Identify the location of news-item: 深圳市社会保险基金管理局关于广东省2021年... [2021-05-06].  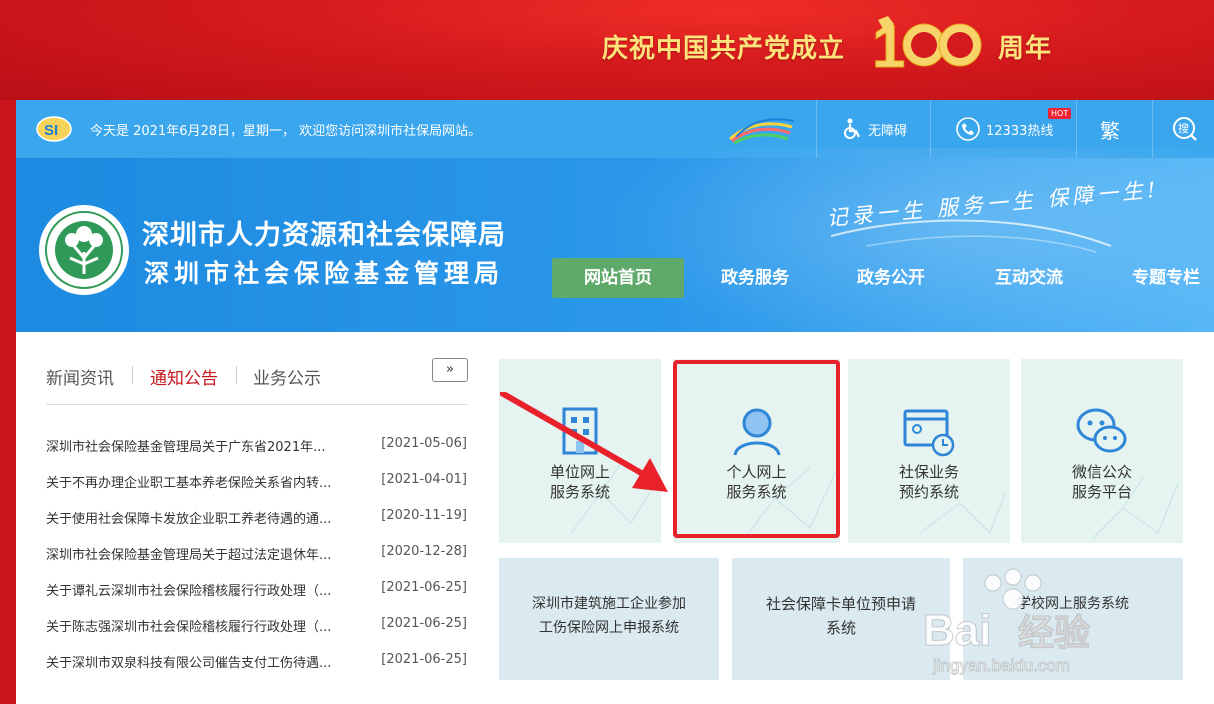
(256, 446).